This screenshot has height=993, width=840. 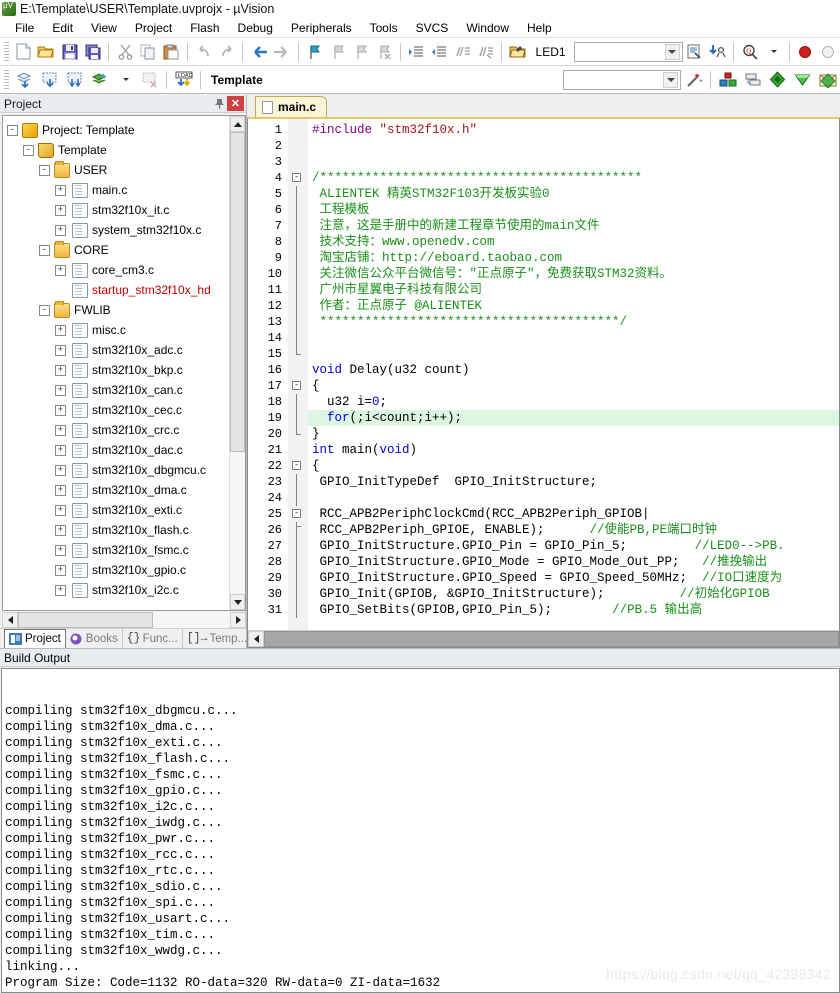 I want to click on code-folding-gutter: - - - -, so click(x=298, y=374).